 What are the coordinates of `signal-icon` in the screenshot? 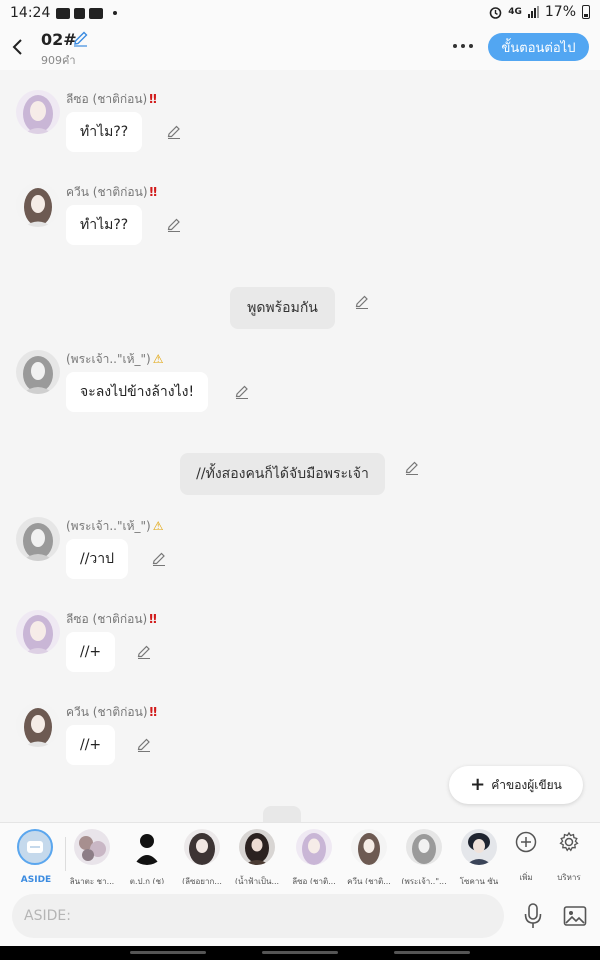 It's located at (533, 12).